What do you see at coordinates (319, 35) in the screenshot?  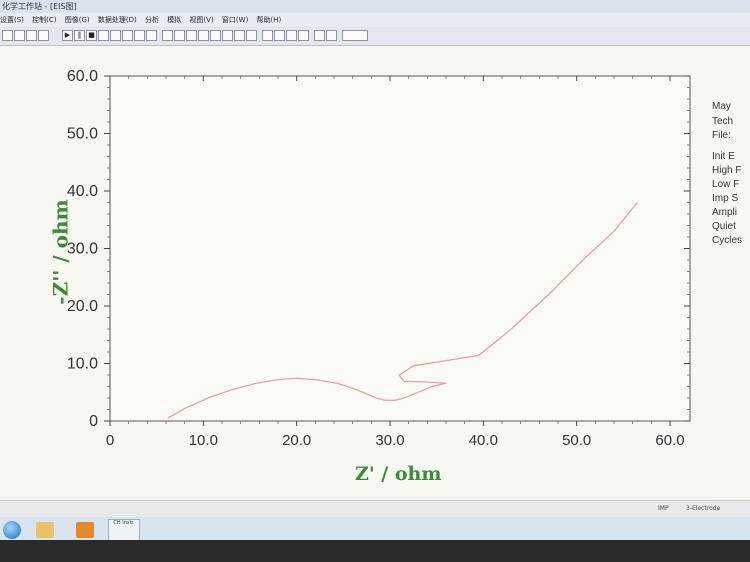 I see `calculator-icon` at bounding box center [319, 35].